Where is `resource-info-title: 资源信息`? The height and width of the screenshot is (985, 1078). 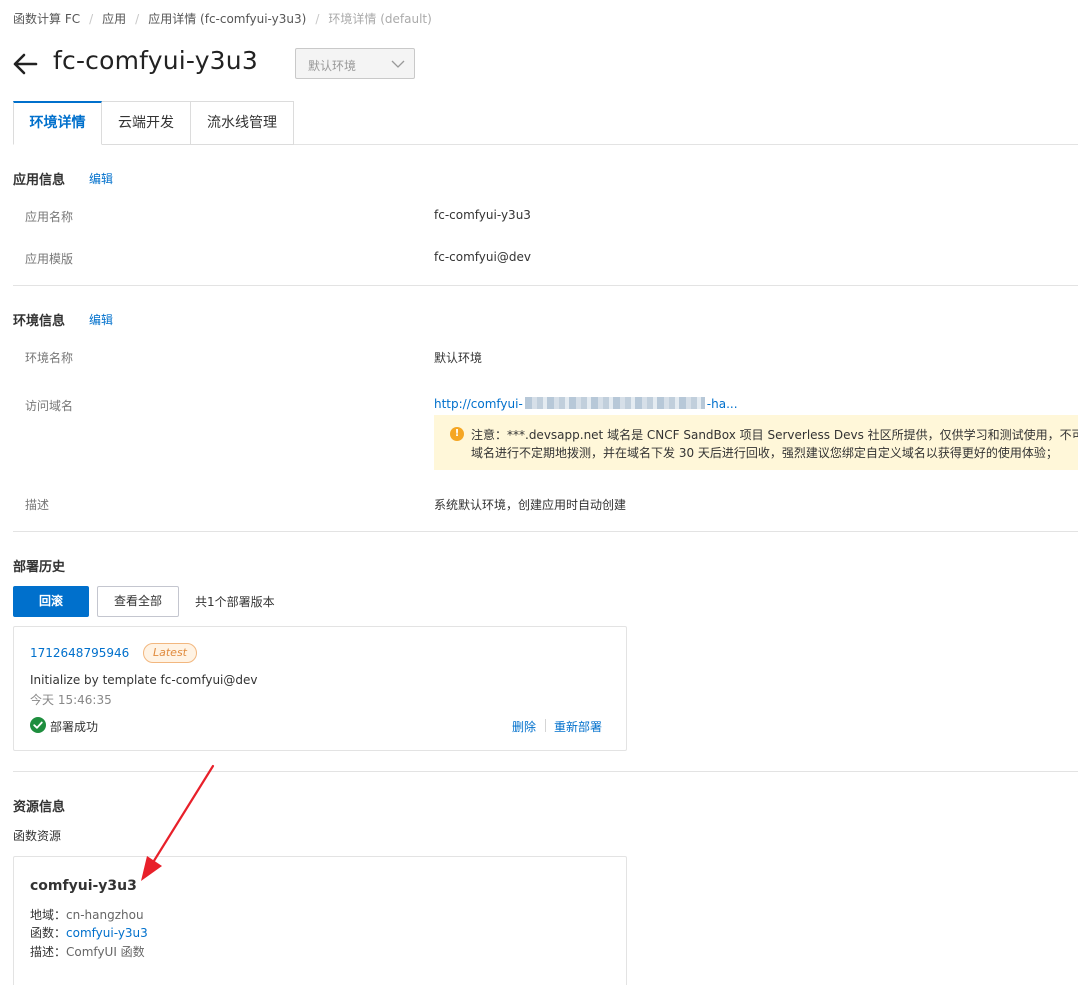
resource-info-title: 资源信息 is located at coordinates (39, 807).